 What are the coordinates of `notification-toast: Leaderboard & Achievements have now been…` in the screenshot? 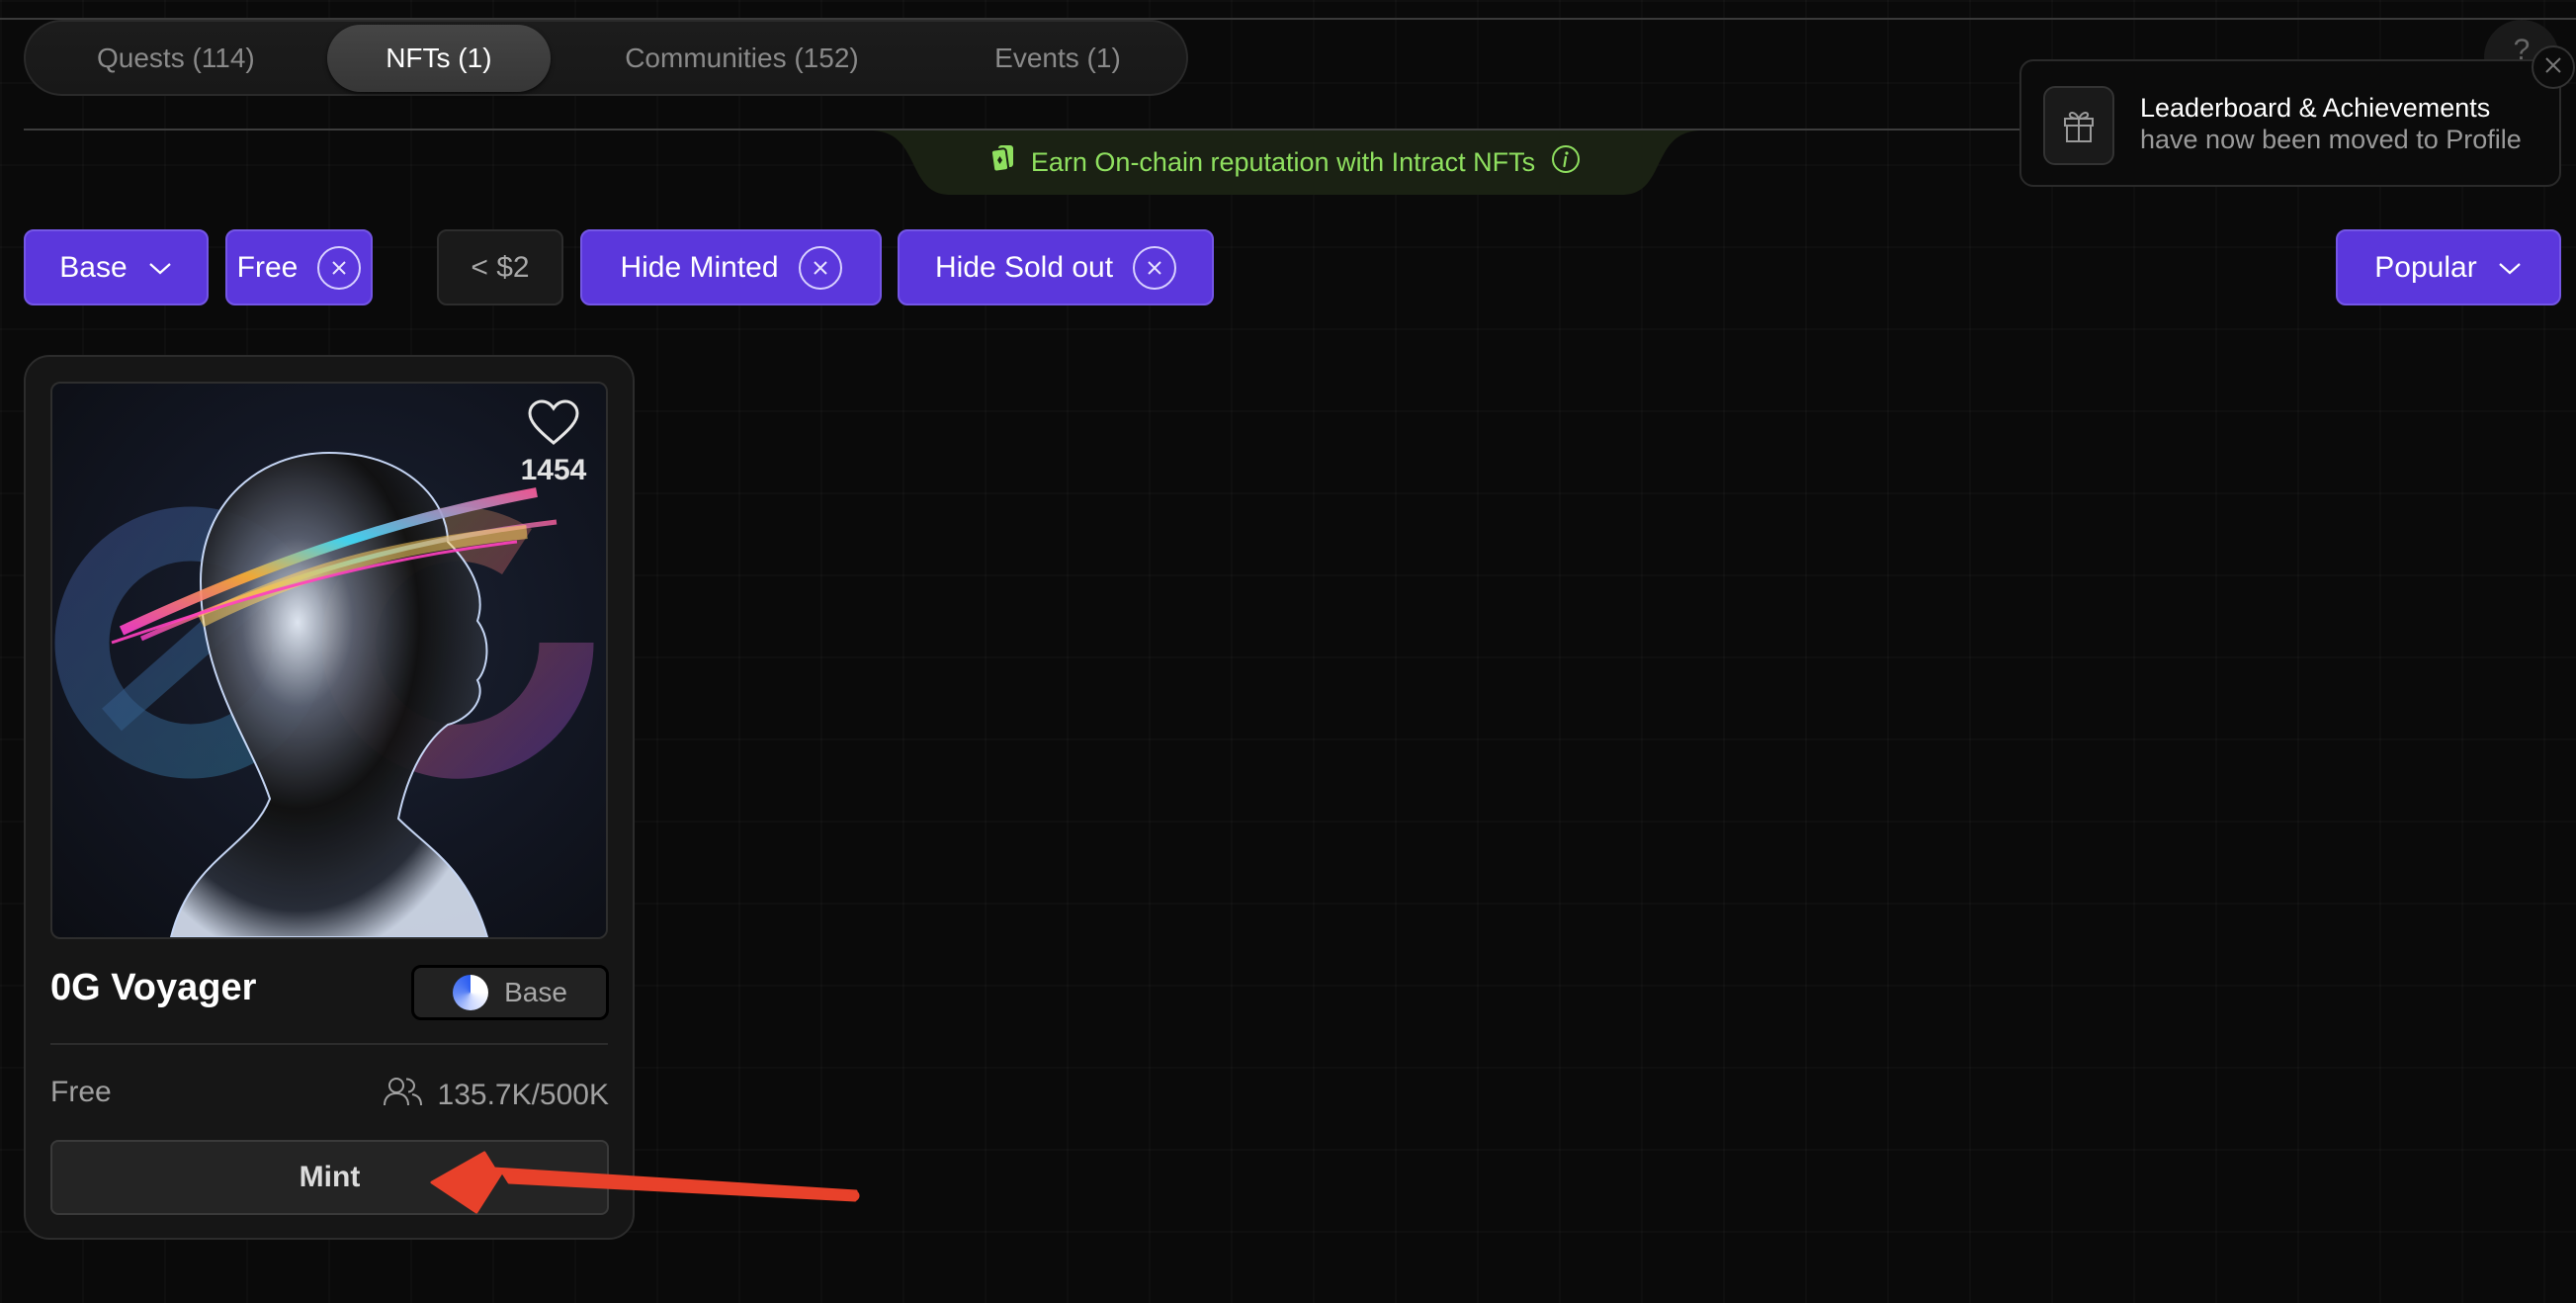 It's located at (2290, 123).